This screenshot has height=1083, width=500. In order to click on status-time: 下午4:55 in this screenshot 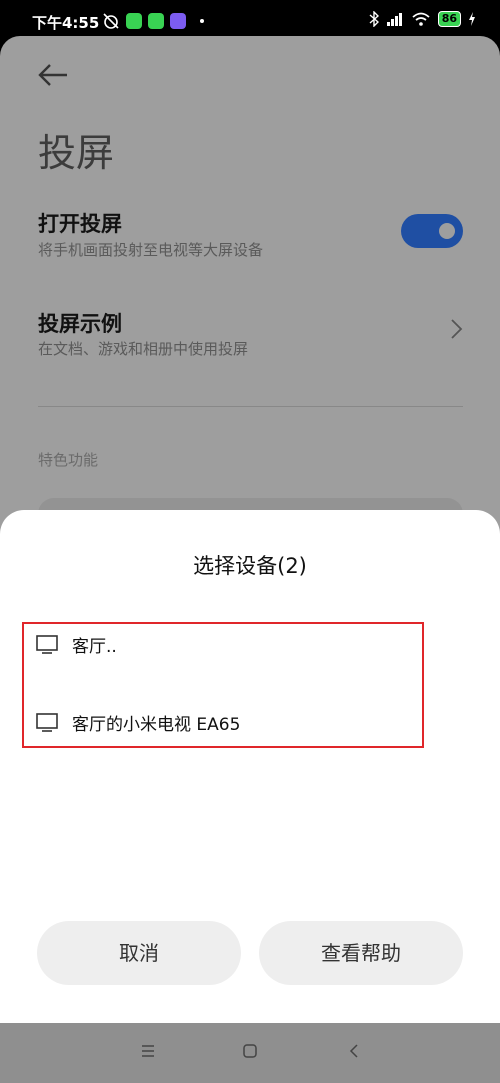, I will do `click(66, 23)`.